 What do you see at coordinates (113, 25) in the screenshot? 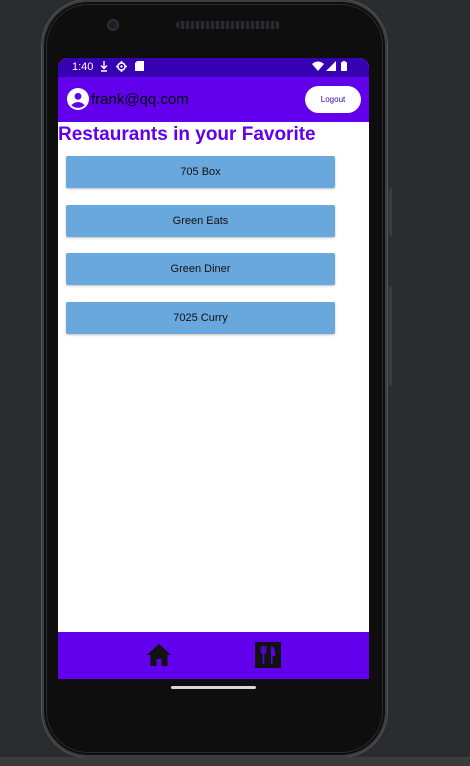
I see `front-camera` at bounding box center [113, 25].